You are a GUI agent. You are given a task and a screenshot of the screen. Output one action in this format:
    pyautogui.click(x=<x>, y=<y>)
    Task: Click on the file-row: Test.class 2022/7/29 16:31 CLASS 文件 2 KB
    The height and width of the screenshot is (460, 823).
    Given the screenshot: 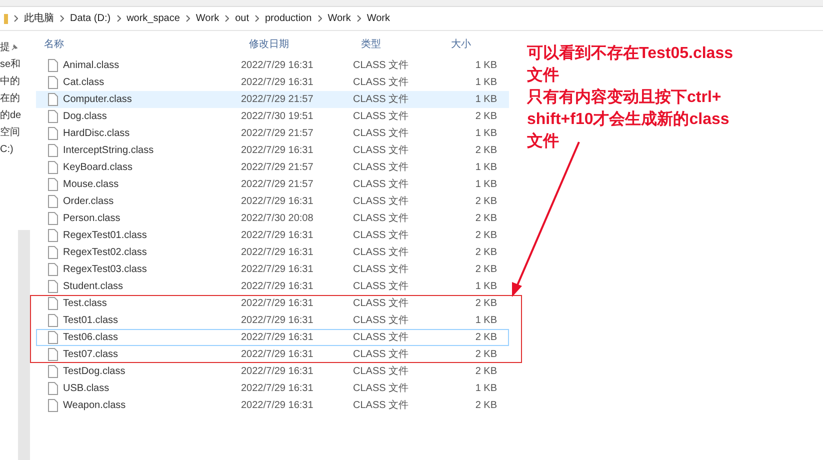 What is the action you would take?
    pyautogui.click(x=276, y=303)
    